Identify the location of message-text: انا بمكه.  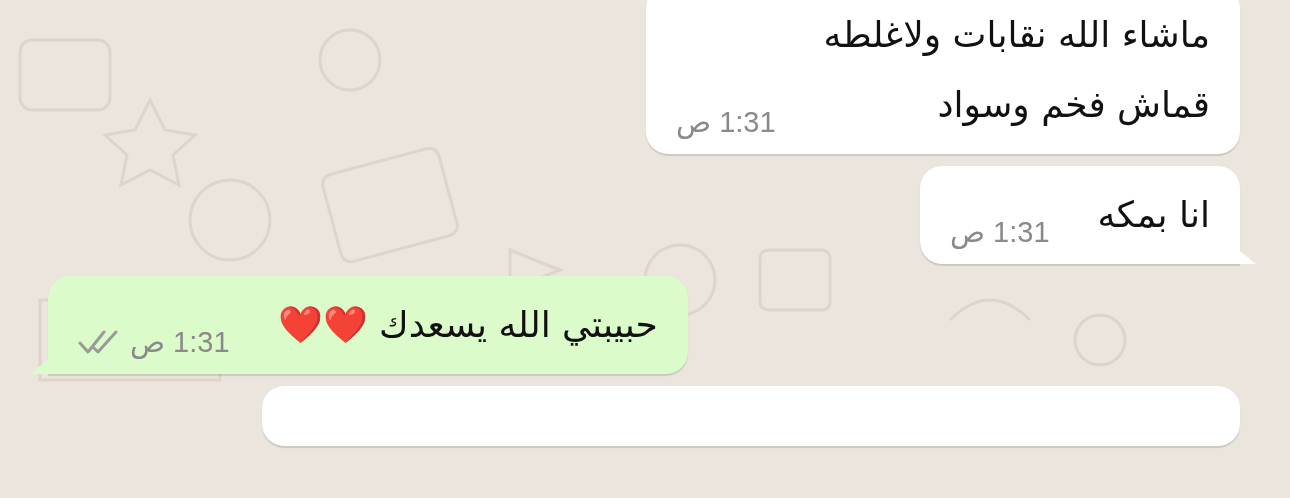
(1153, 215).